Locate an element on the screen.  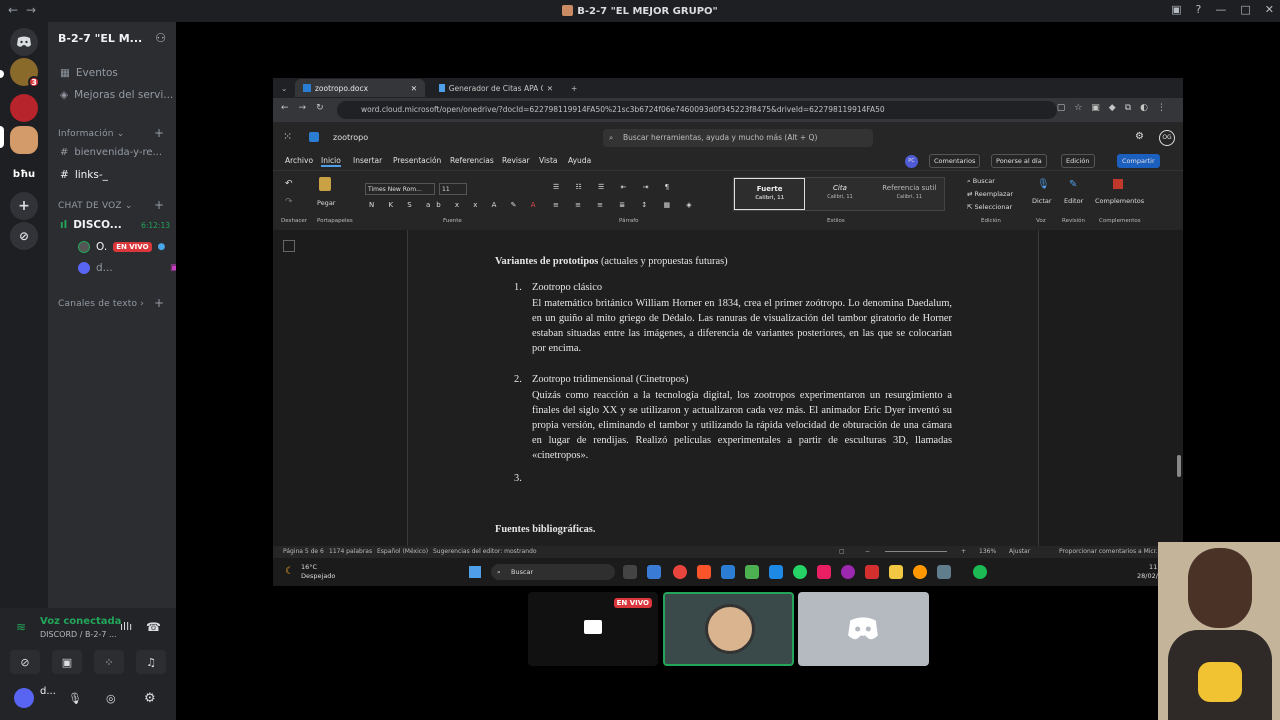
editor-button: Editor is located at coordinates (1073, 201).